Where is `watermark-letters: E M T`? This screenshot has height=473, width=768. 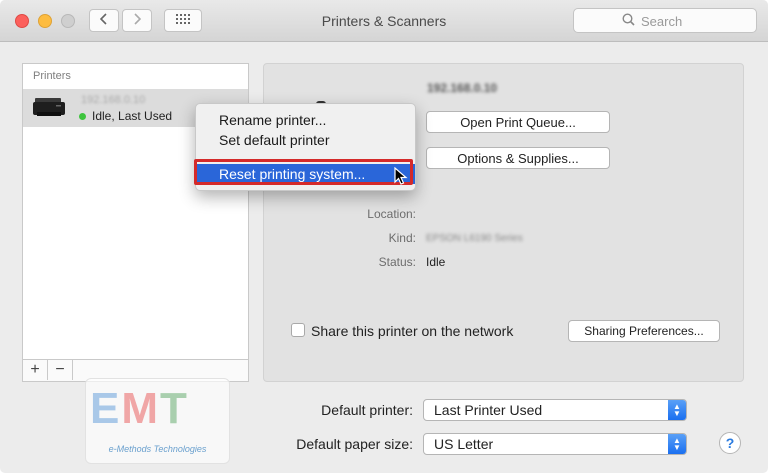
watermark-letters: E M T is located at coordinates (138, 408).